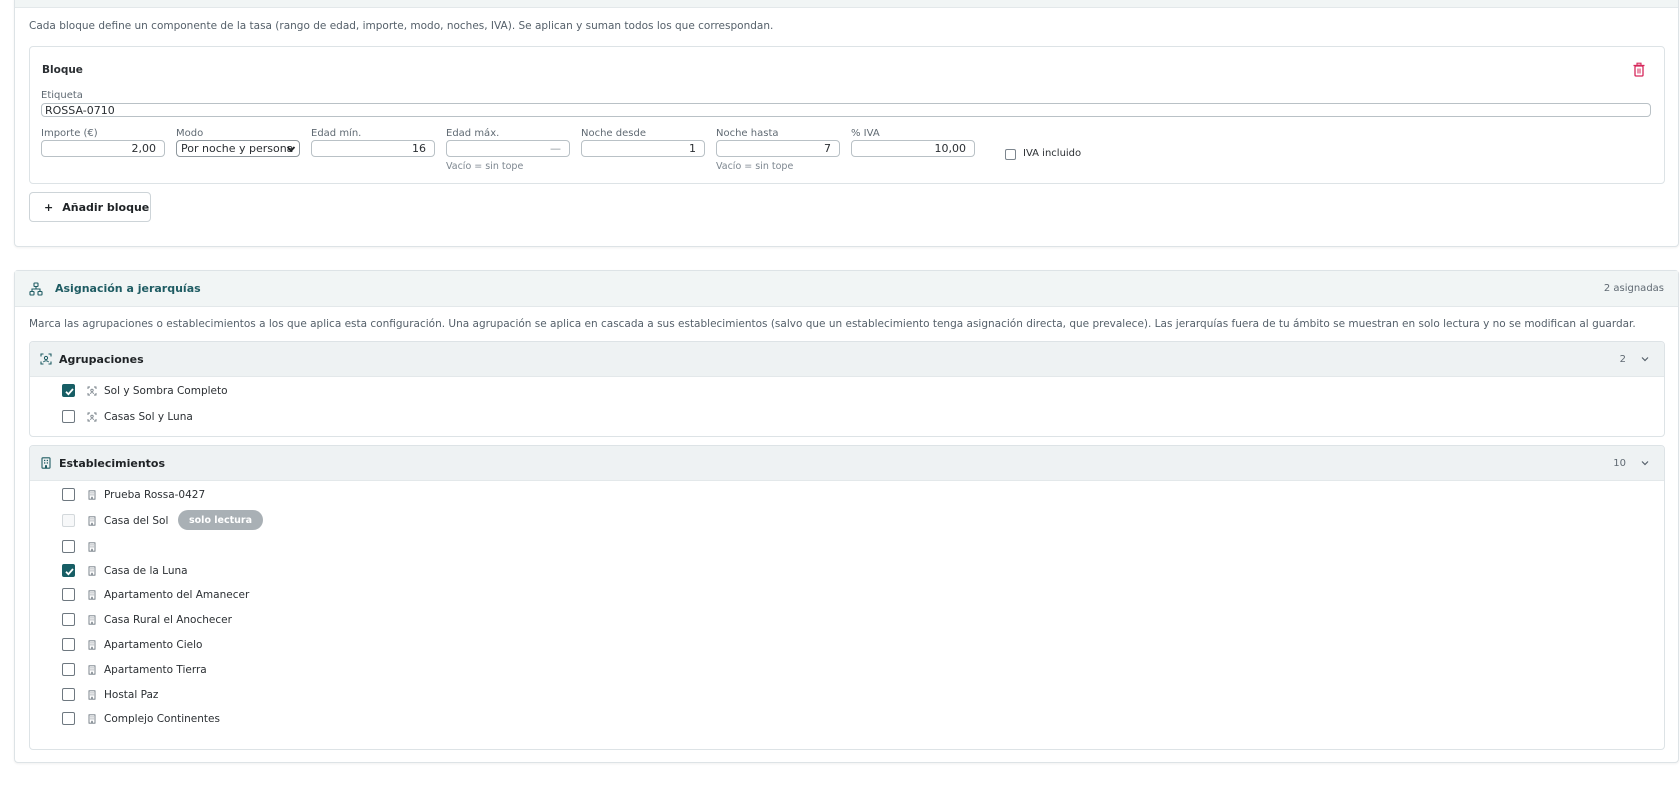 The height and width of the screenshot is (789, 1680). Describe the element at coordinates (846, 110) in the screenshot. I see `etiqueta-input: ROSSA-0710` at that location.